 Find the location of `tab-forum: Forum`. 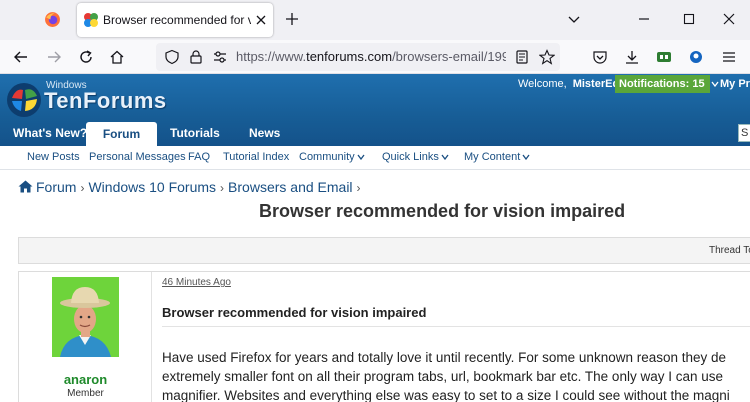

tab-forum: Forum is located at coordinates (121, 134).